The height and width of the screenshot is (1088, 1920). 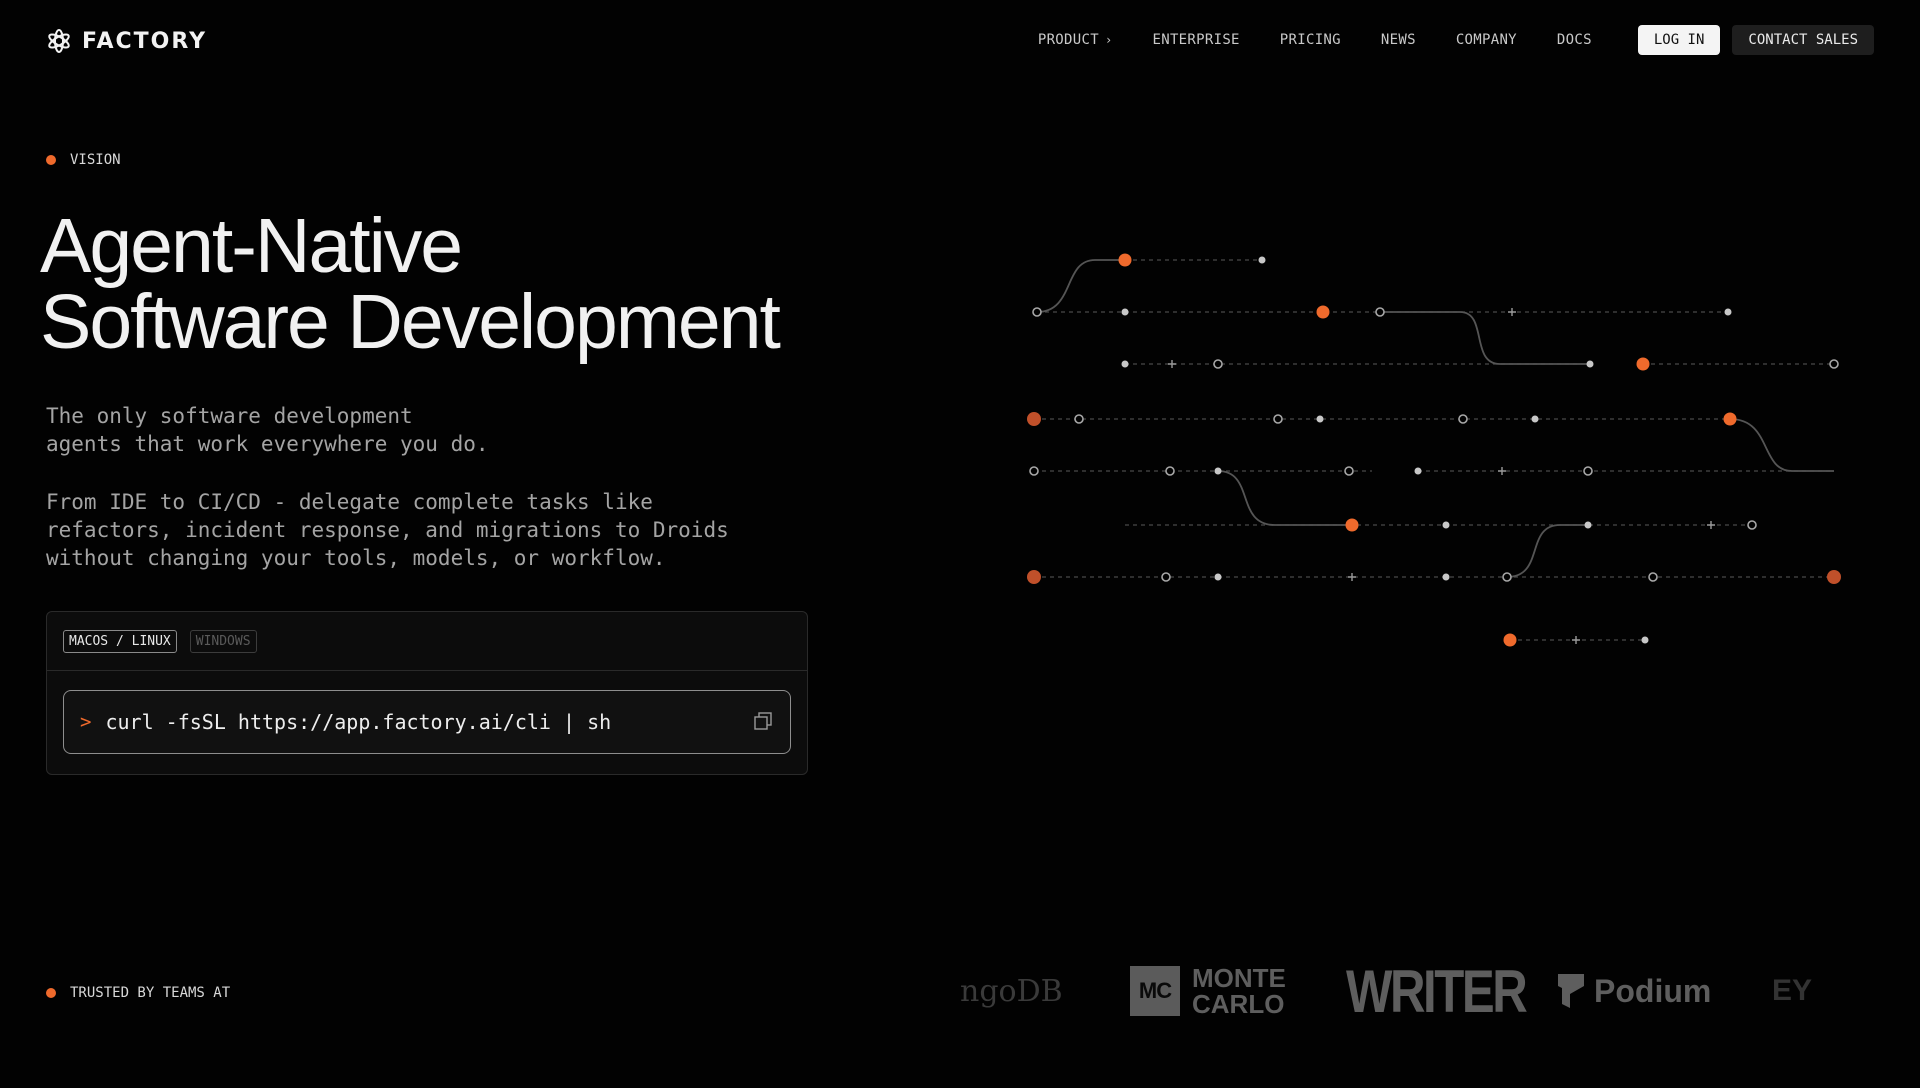 What do you see at coordinates (1195, 40) in the screenshot?
I see `nav-enterprise: ENTERPRISE` at bounding box center [1195, 40].